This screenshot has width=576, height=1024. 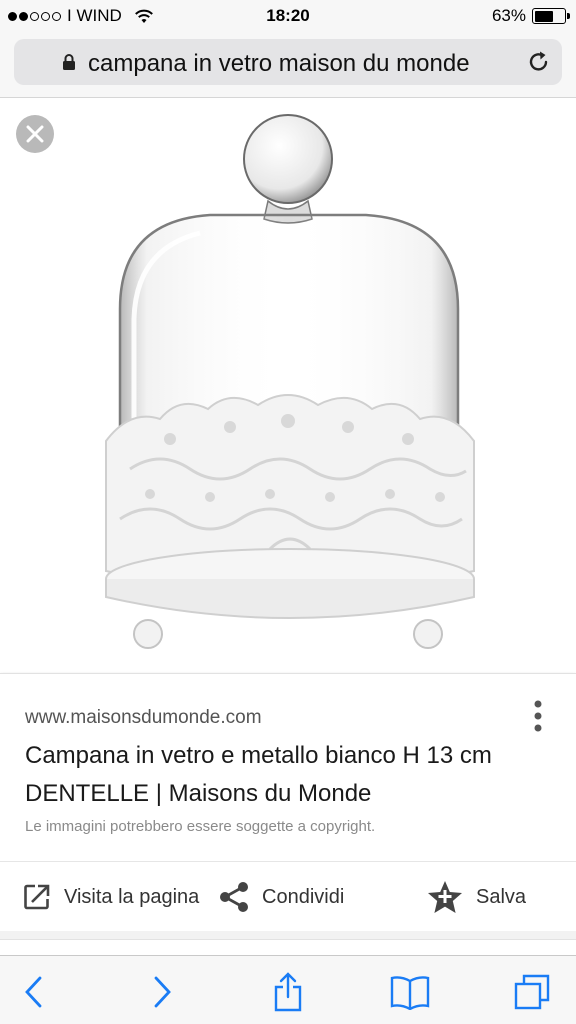 I want to click on address-text: campana in vetro maison du monde, so click(x=279, y=64).